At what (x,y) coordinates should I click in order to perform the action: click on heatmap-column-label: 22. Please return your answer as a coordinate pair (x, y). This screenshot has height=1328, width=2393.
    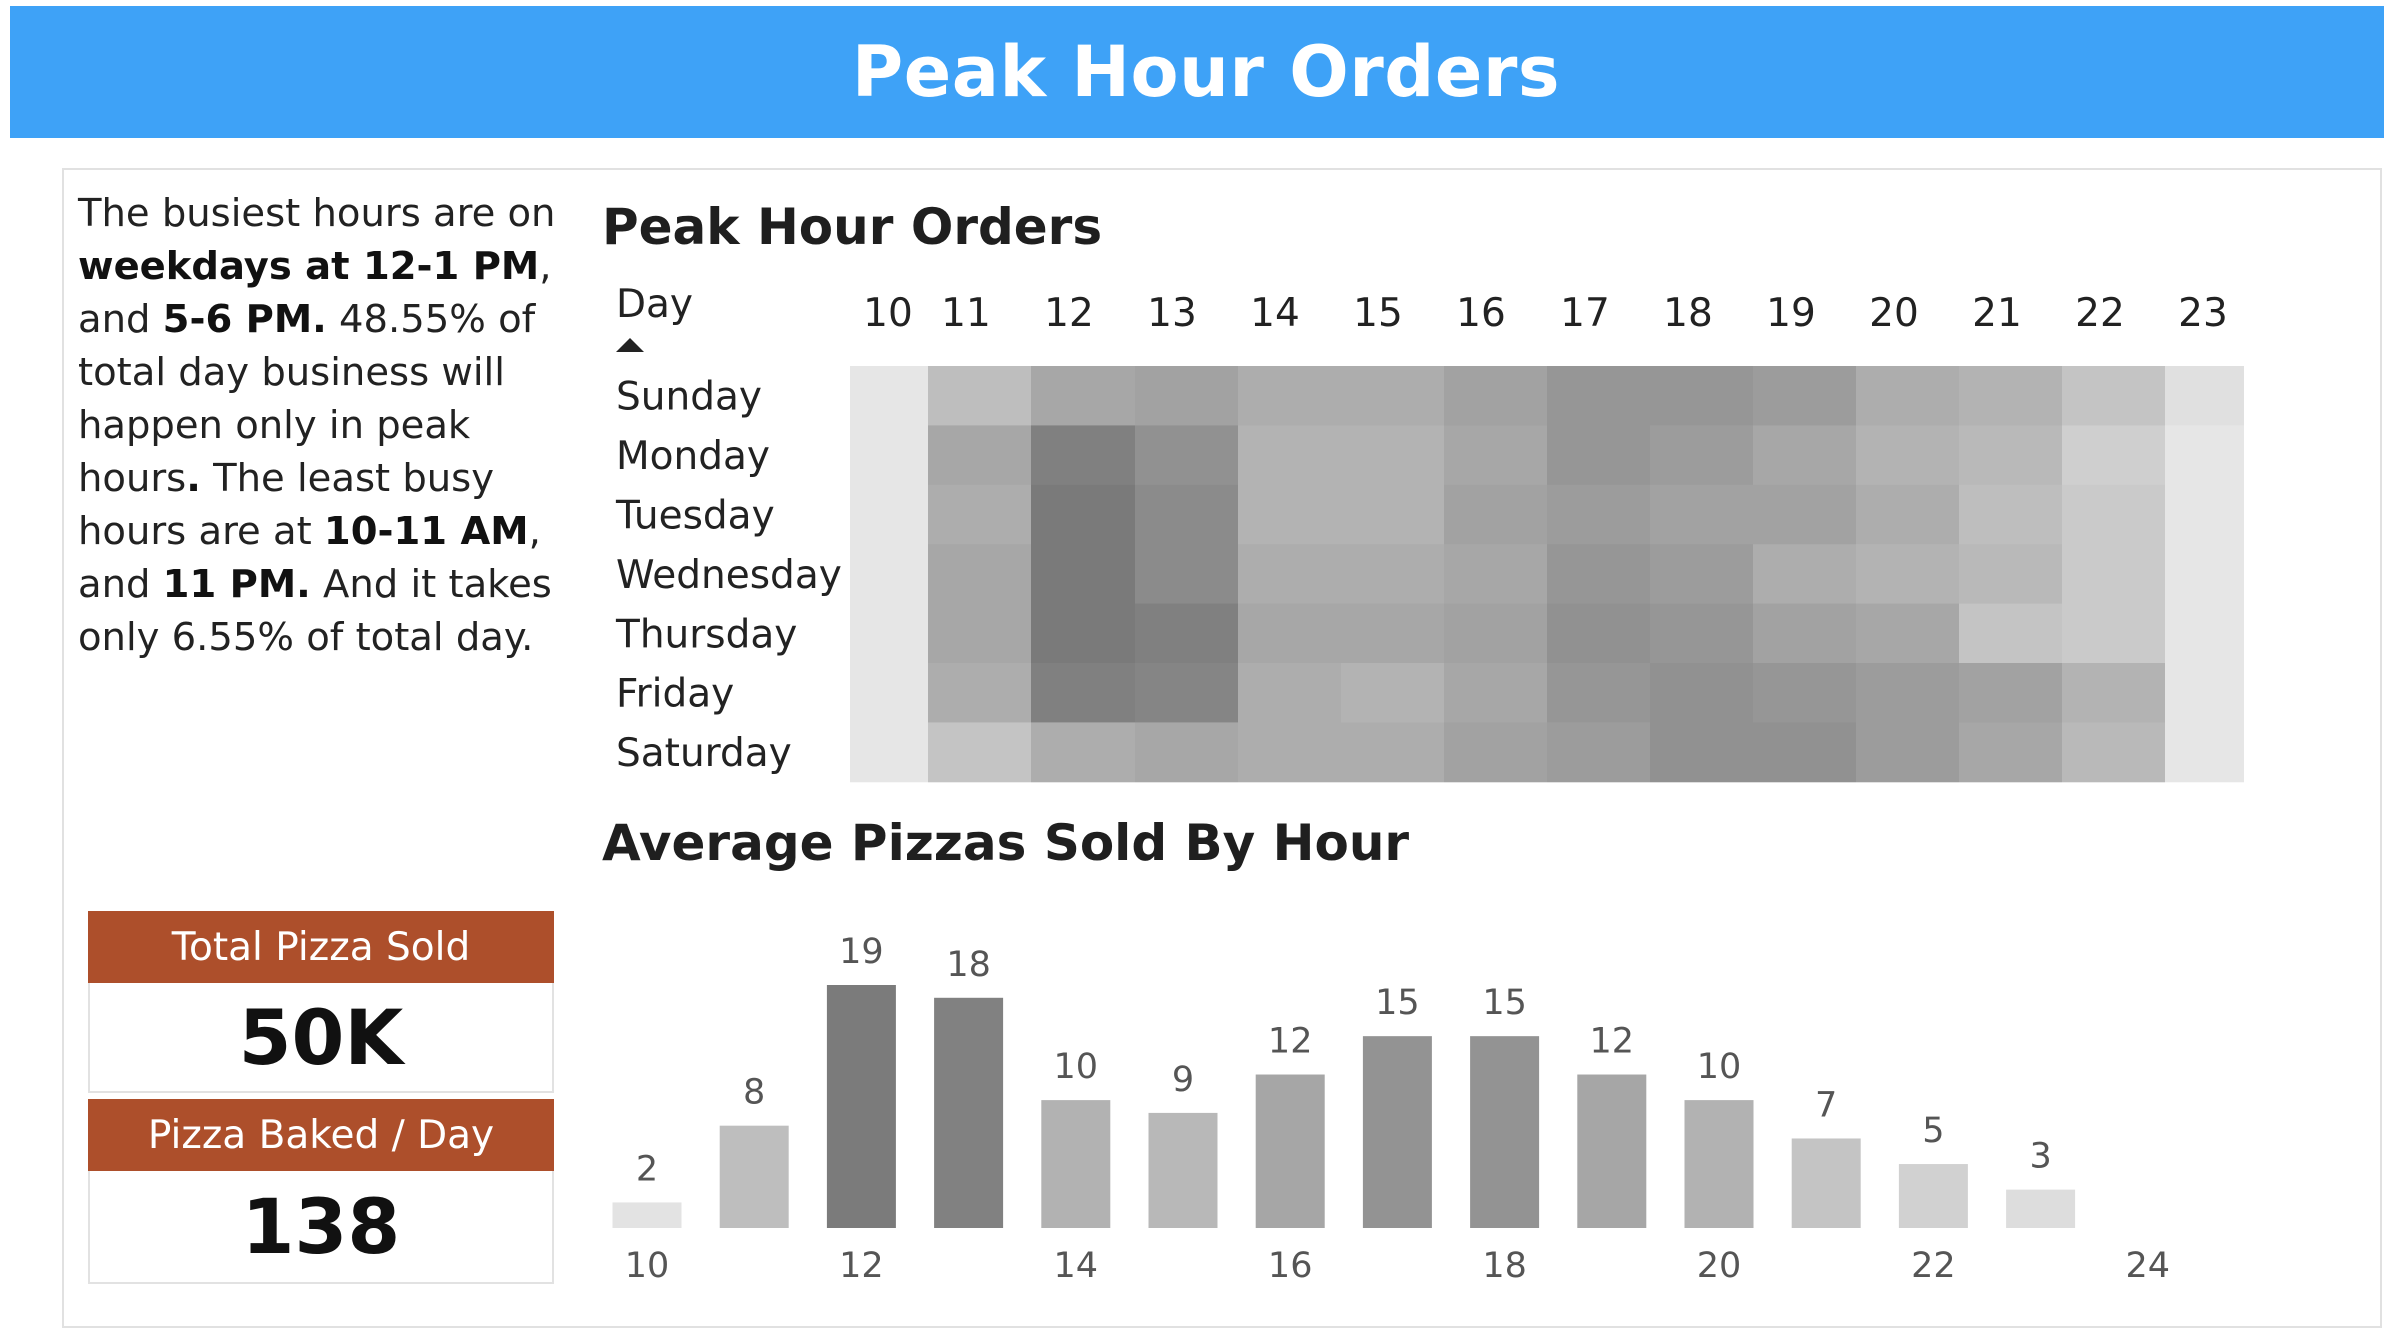
    Looking at the image, I should click on (2100, 313).